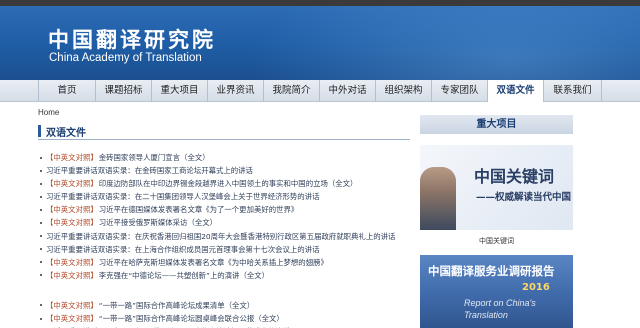 The height and width of the screenshot is (328, 640). What do you see at coordinates (292, 91) in the screenshot?
I see `nav-item: 我院简介` at bounding box center [292, 91].